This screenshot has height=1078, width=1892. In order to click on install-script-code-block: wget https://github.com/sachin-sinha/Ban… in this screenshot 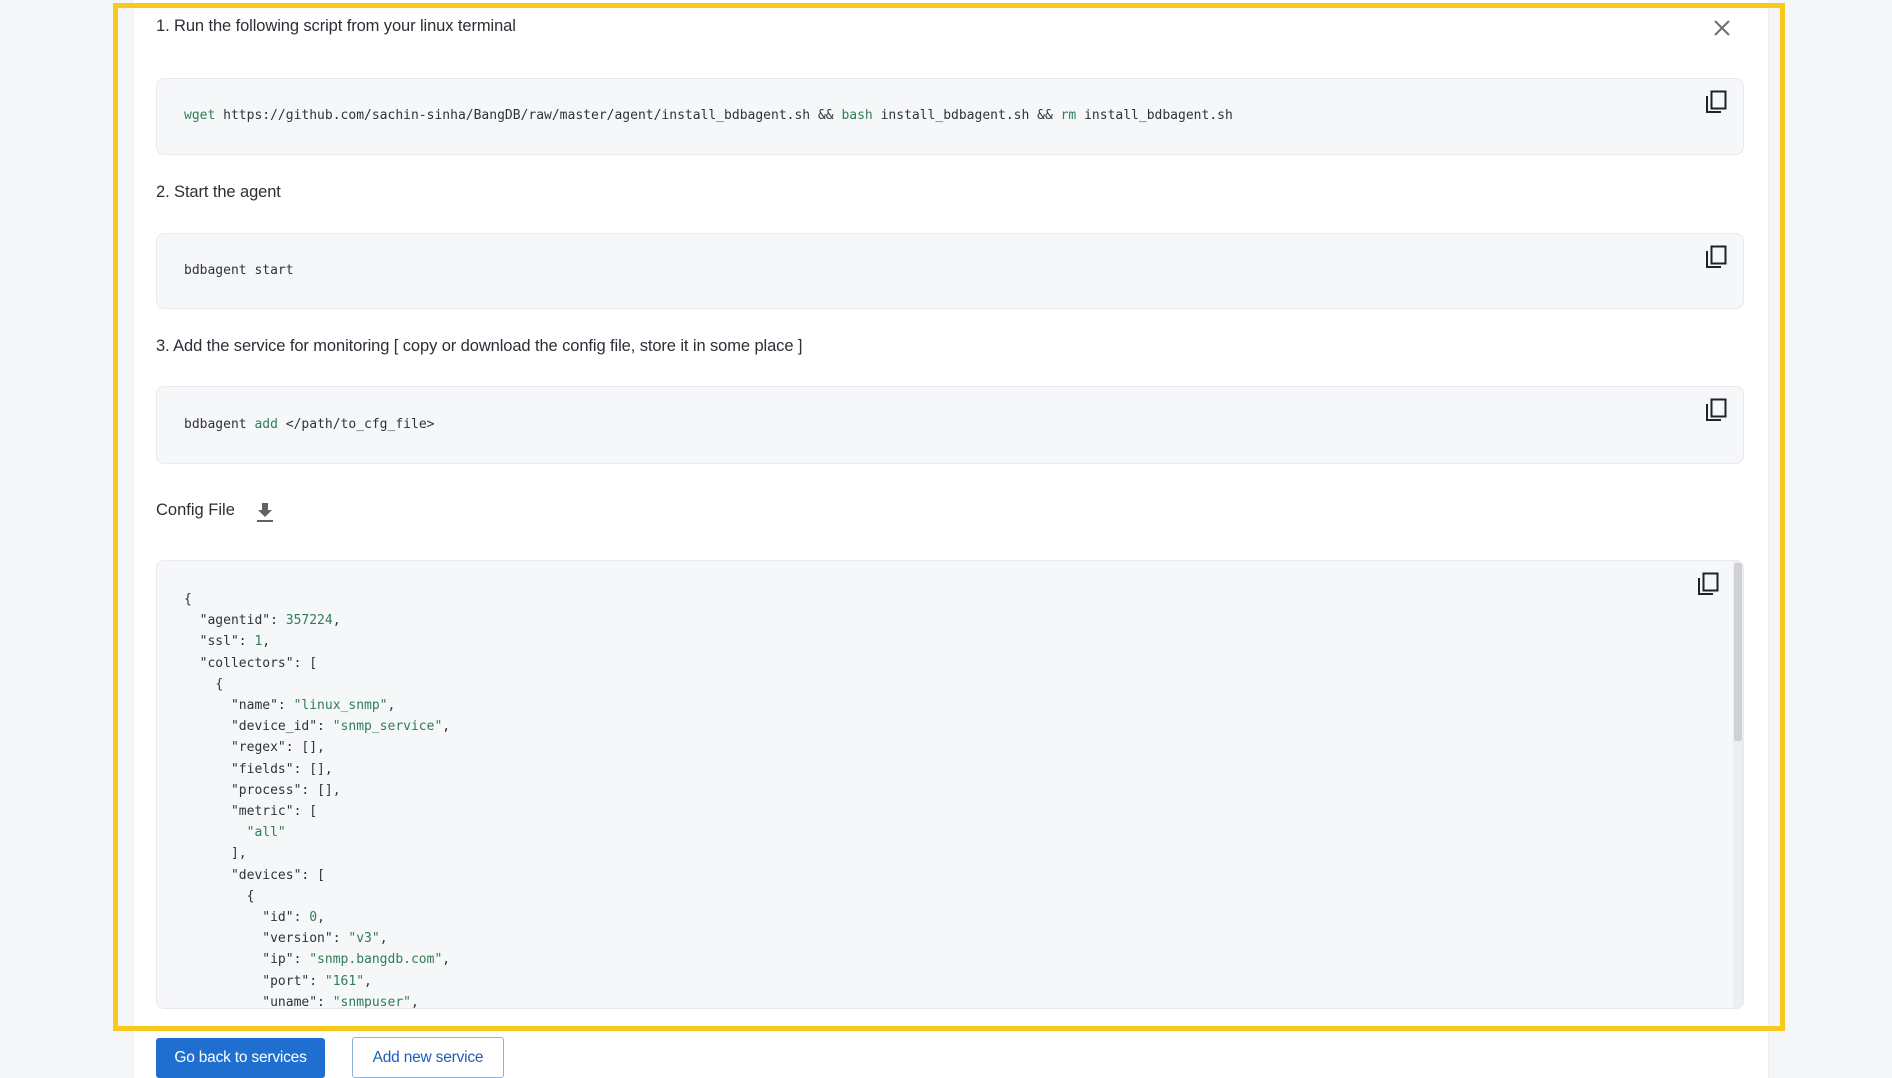, I will do `click(950, 116)`.